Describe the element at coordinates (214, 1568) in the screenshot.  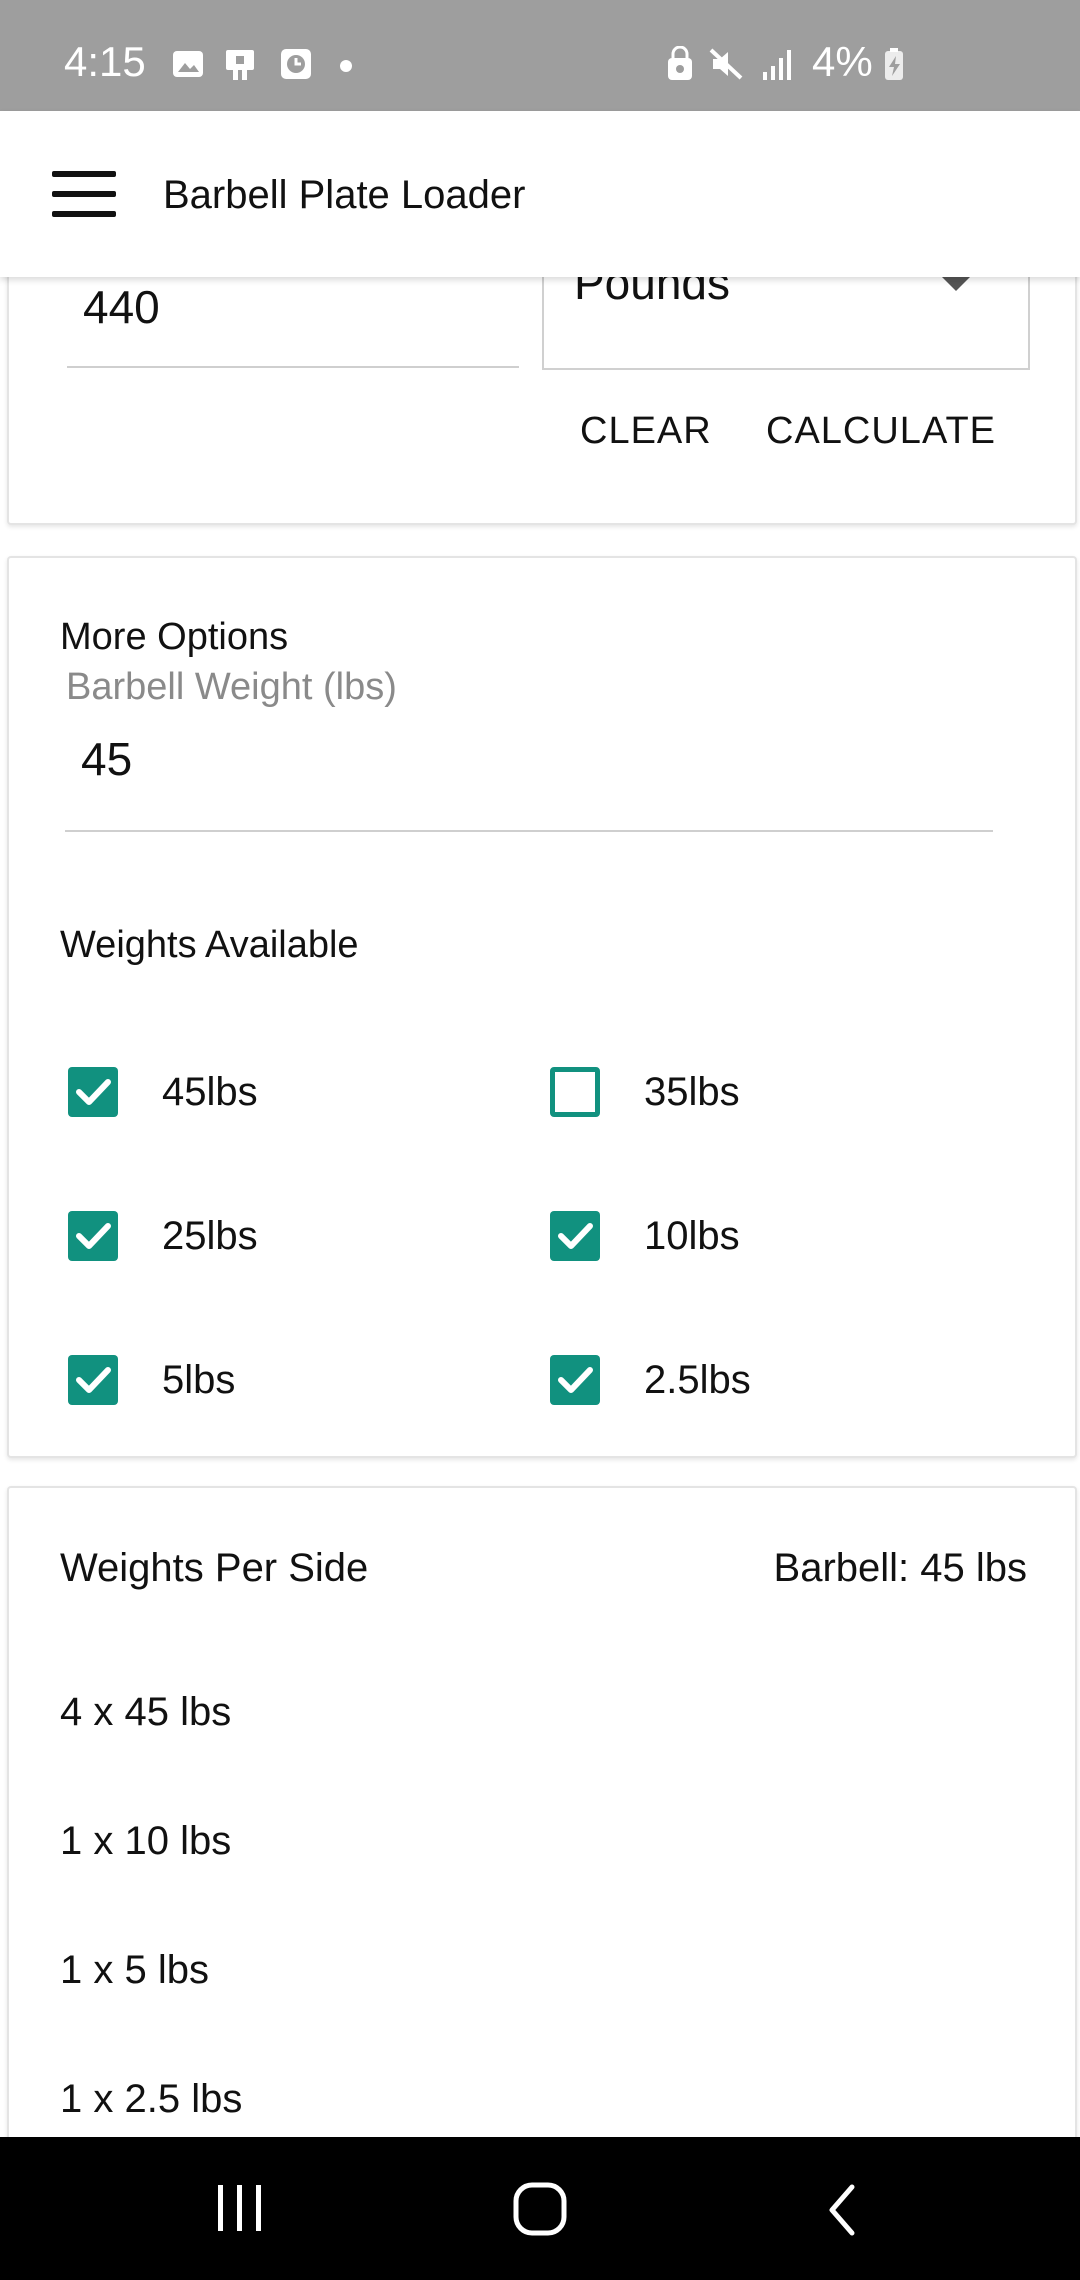
I see `weights-per-side-heading: Weights Per Side` at that location.